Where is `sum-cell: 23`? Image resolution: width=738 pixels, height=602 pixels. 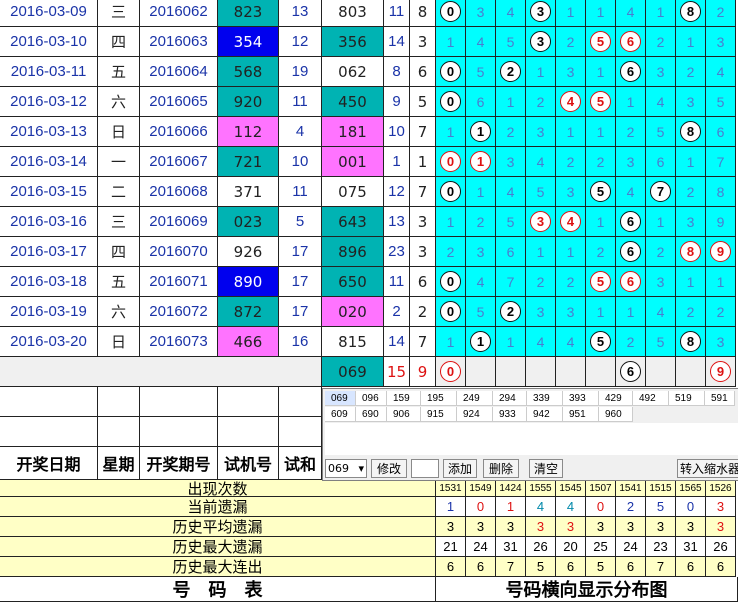
sum-cell: 23 is located at coordinates (397, 252).